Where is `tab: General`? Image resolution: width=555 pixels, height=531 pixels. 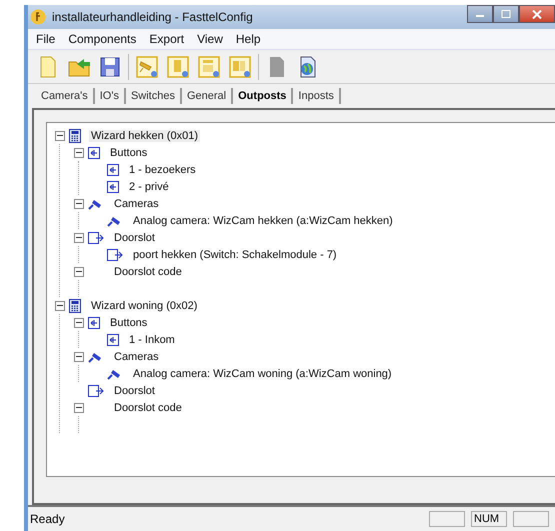
tab: General is located at coordinates (208, 96).